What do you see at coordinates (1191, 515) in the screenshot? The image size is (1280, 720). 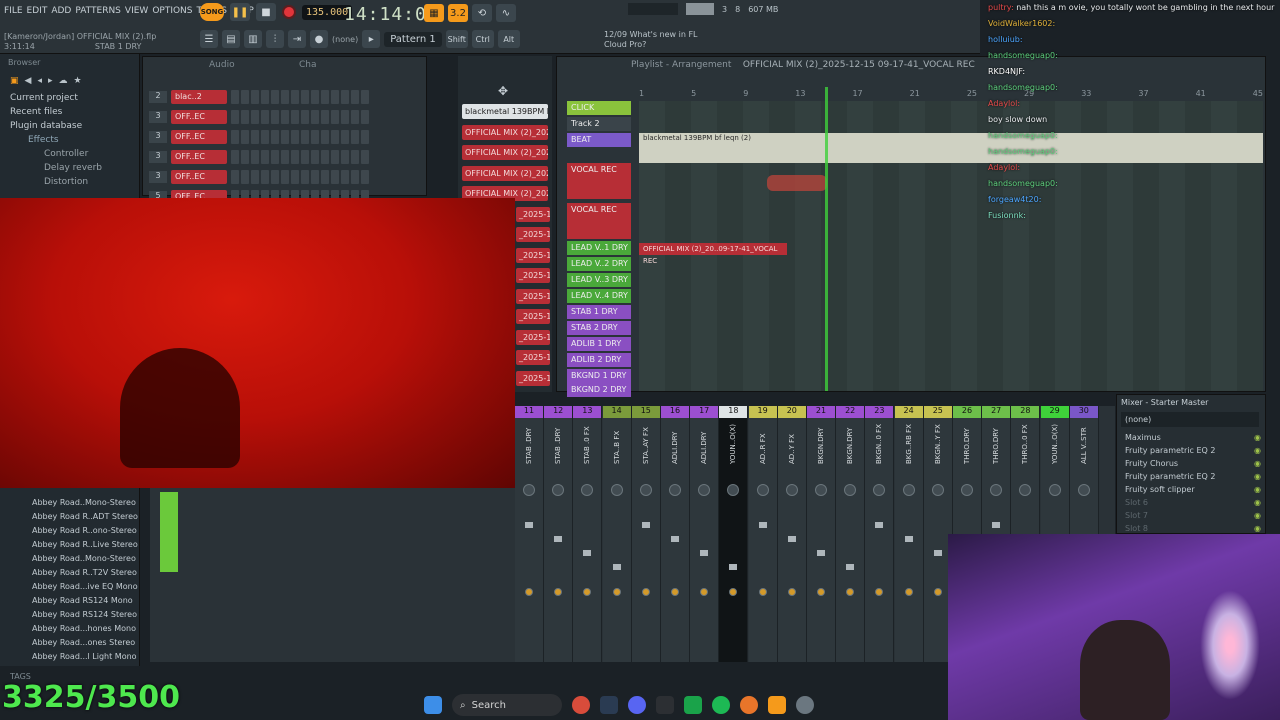 I see `fx-slot: Slot 7 ◉` at bounding box center [1191, 515].